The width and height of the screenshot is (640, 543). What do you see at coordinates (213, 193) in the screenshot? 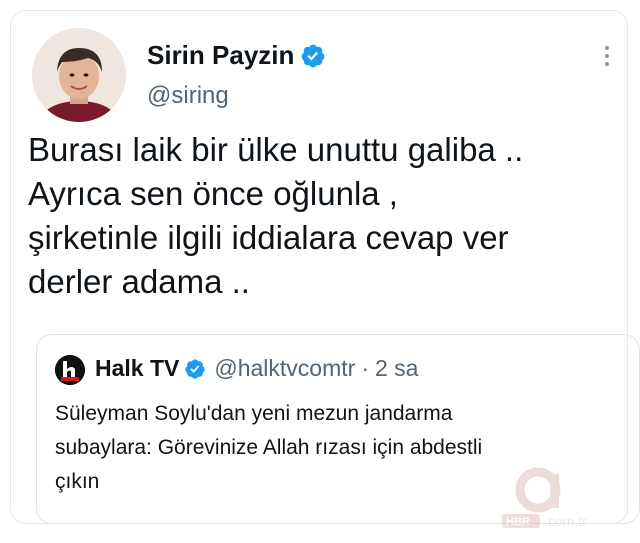
I see `tweet-line: Ayrıca sen önce oğlunla ,` at bounding box center [213, 193].